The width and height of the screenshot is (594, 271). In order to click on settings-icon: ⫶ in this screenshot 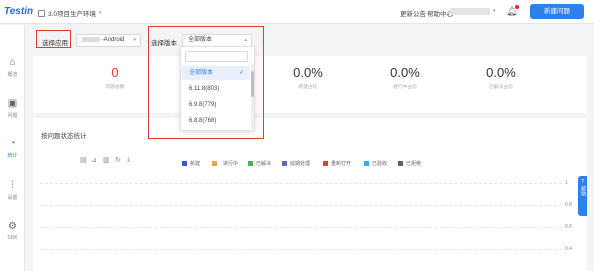, I will do `click(12, 185)`.